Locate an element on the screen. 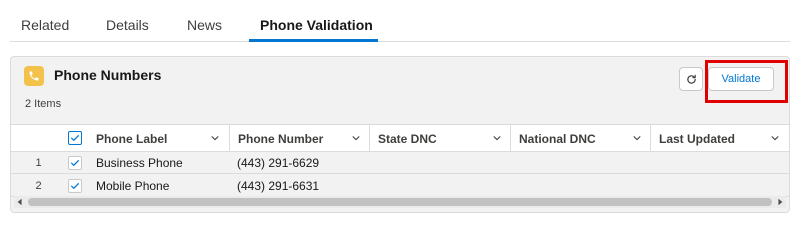 Image resolution: width=800 pixels, height=240 pixels. column-header-last-updated: Last Updated is located at coordinates (719, 138).